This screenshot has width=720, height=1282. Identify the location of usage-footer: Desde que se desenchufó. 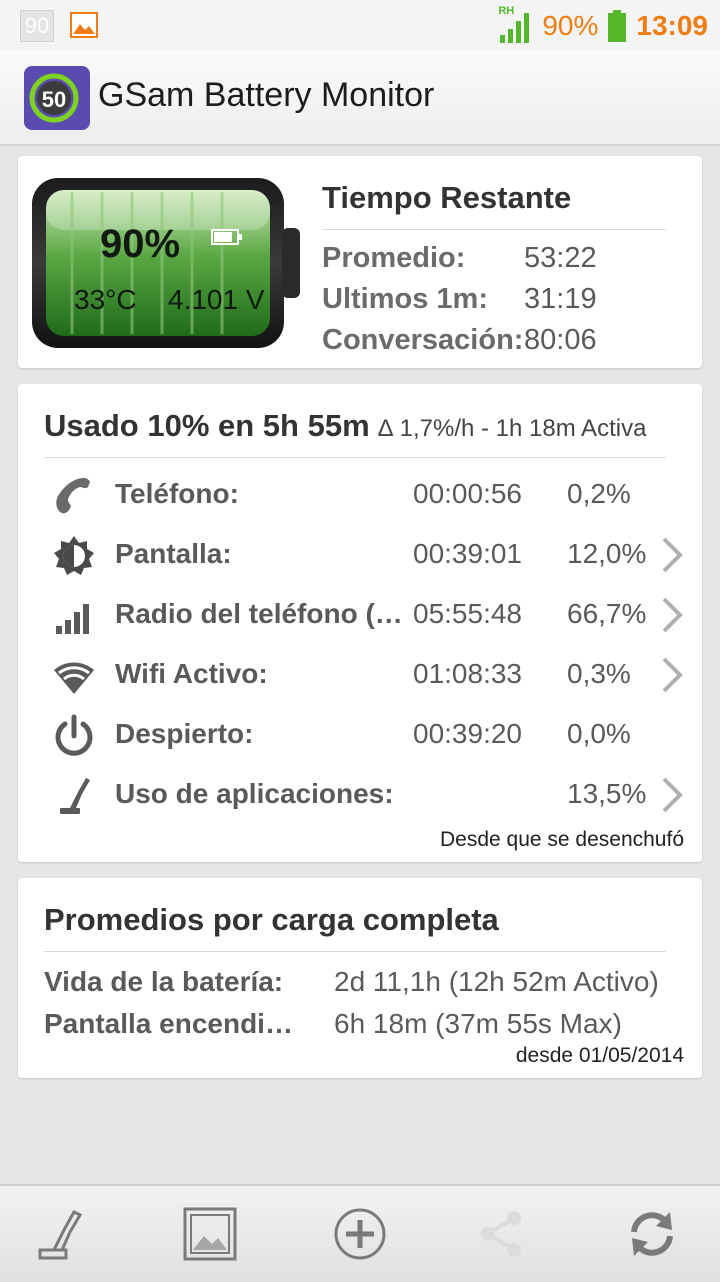
(561, 839).